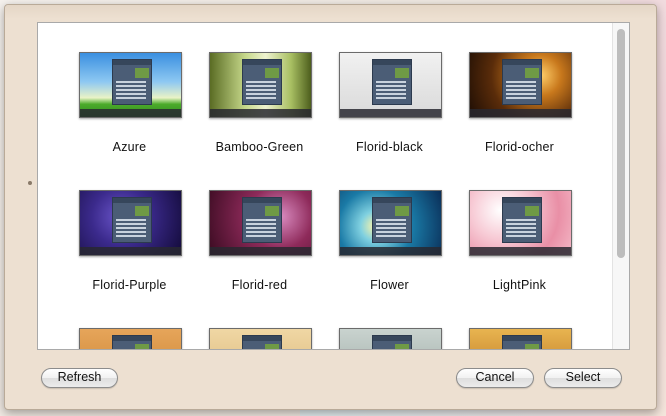 The image size is (666, 416). Describe the element at coordinates (621, 143) in the screenshot. I see `scrollbar-thumb` at that location.